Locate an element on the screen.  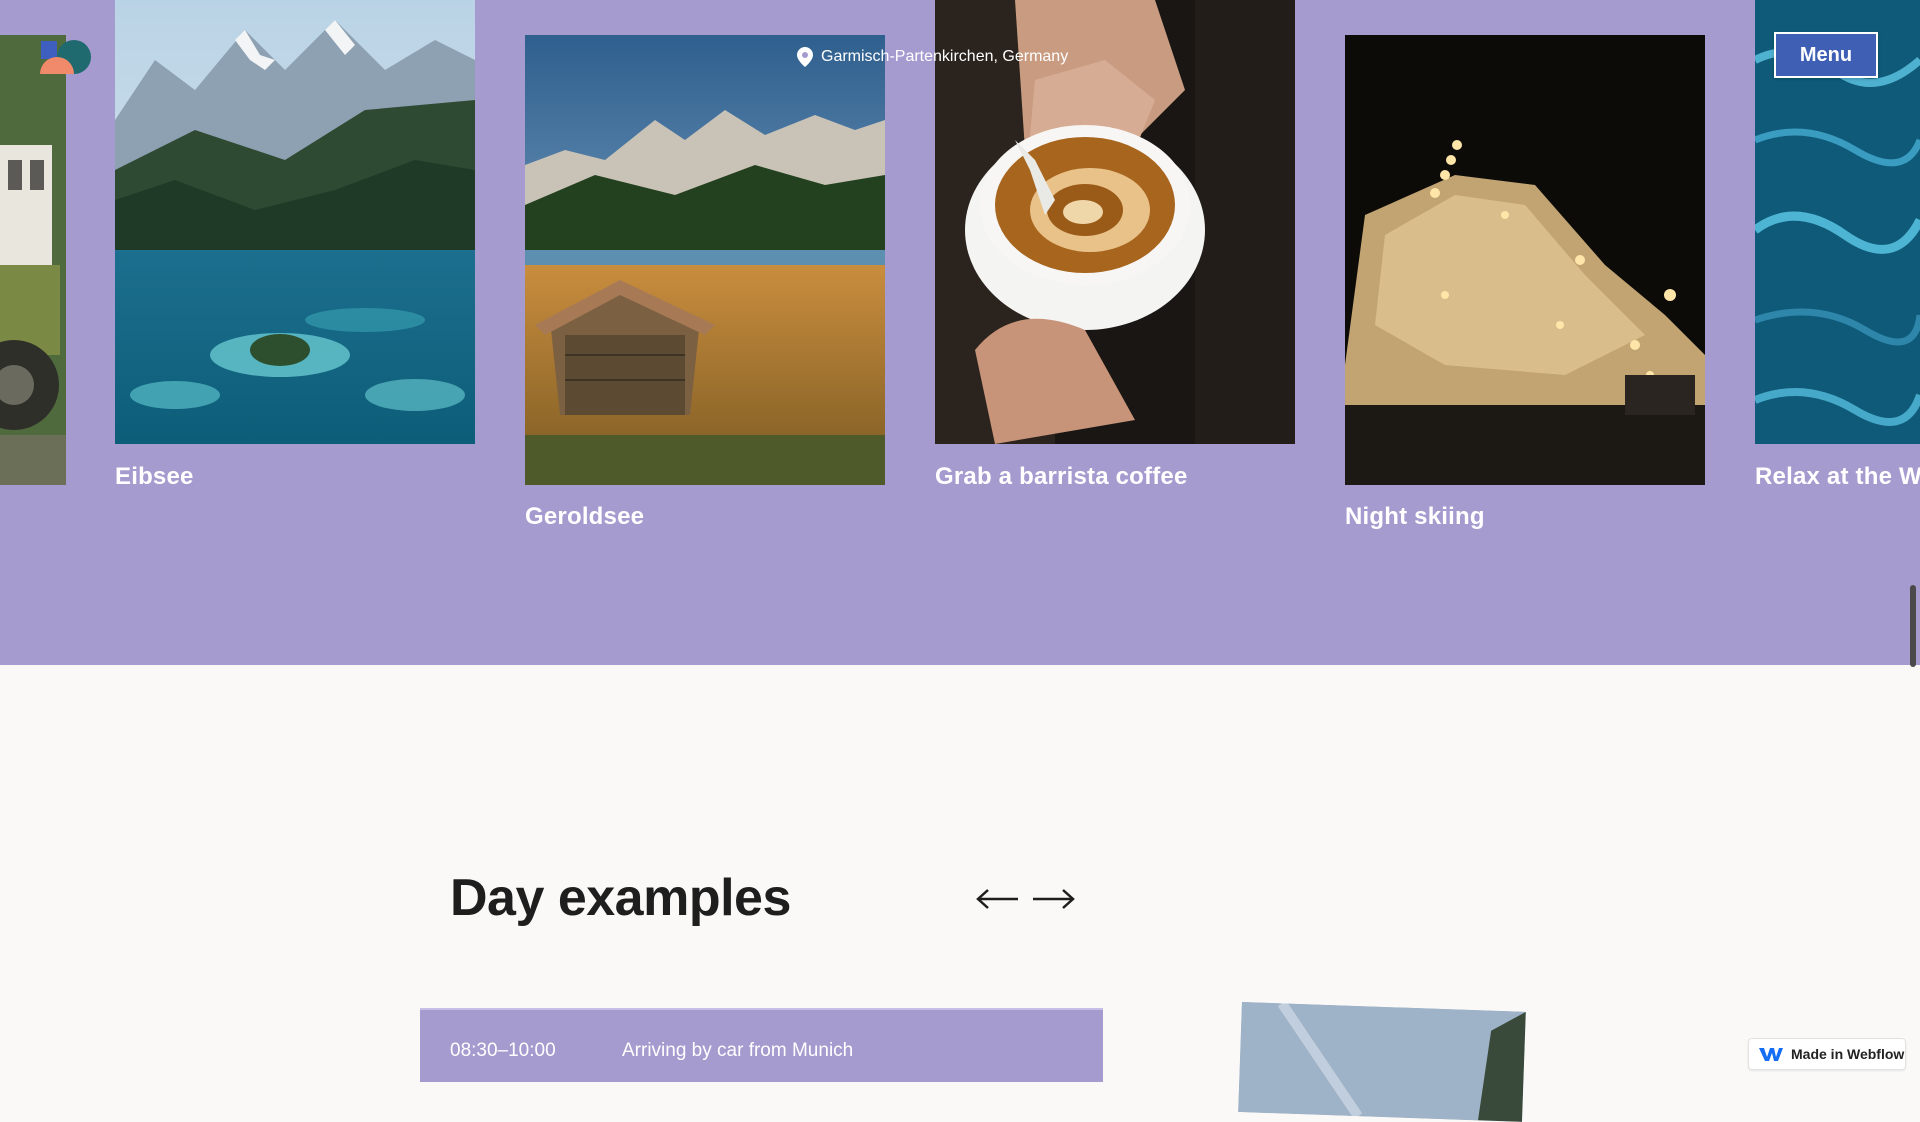
activity-card-geroldsee: Geroldsee is located at coordinates (705, 285).